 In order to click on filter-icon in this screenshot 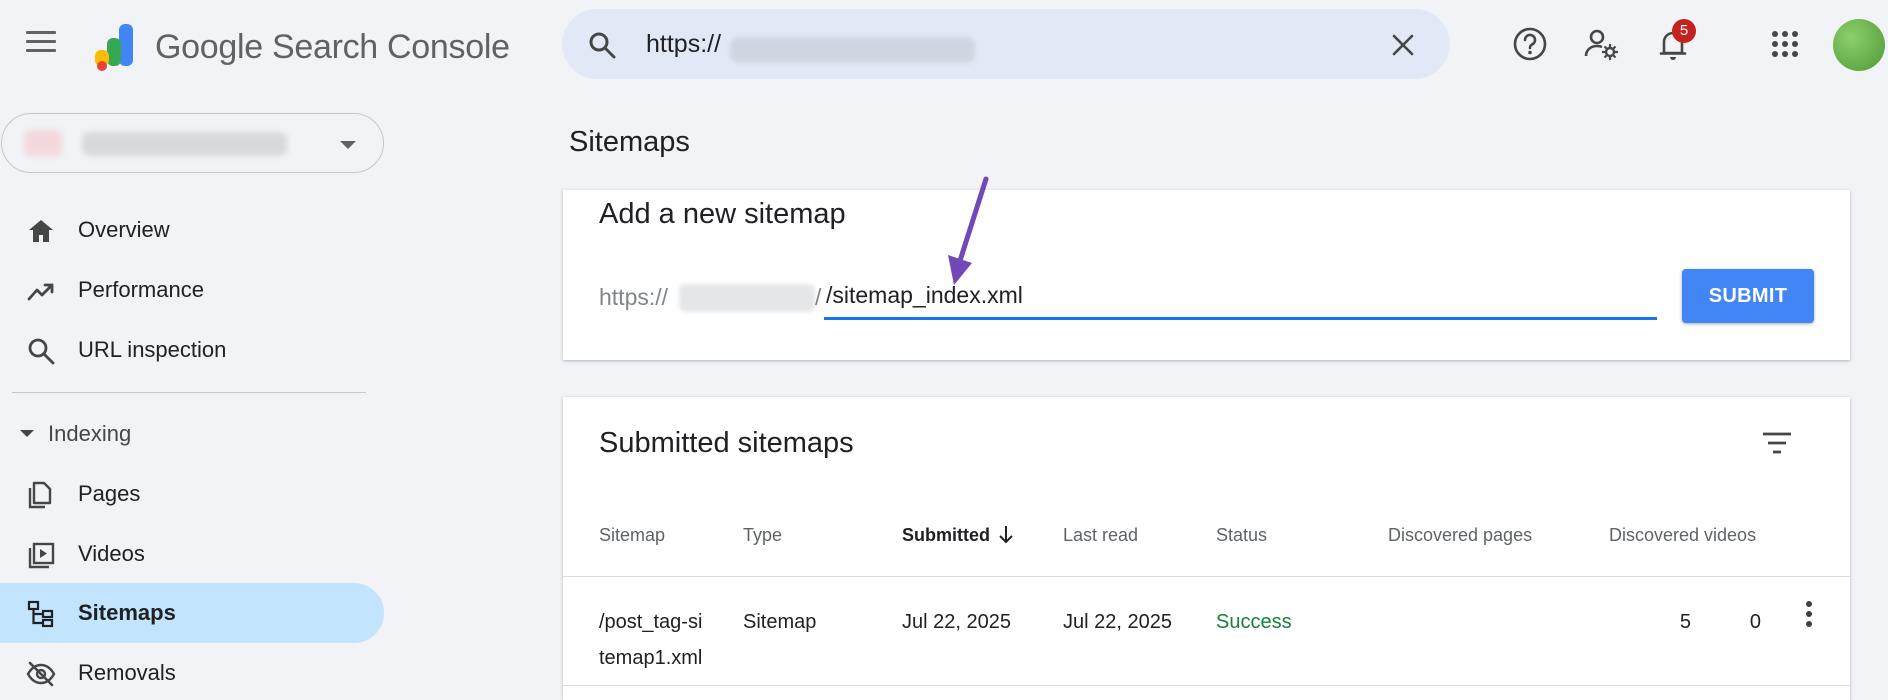, I will do `click(1777, 443)`.